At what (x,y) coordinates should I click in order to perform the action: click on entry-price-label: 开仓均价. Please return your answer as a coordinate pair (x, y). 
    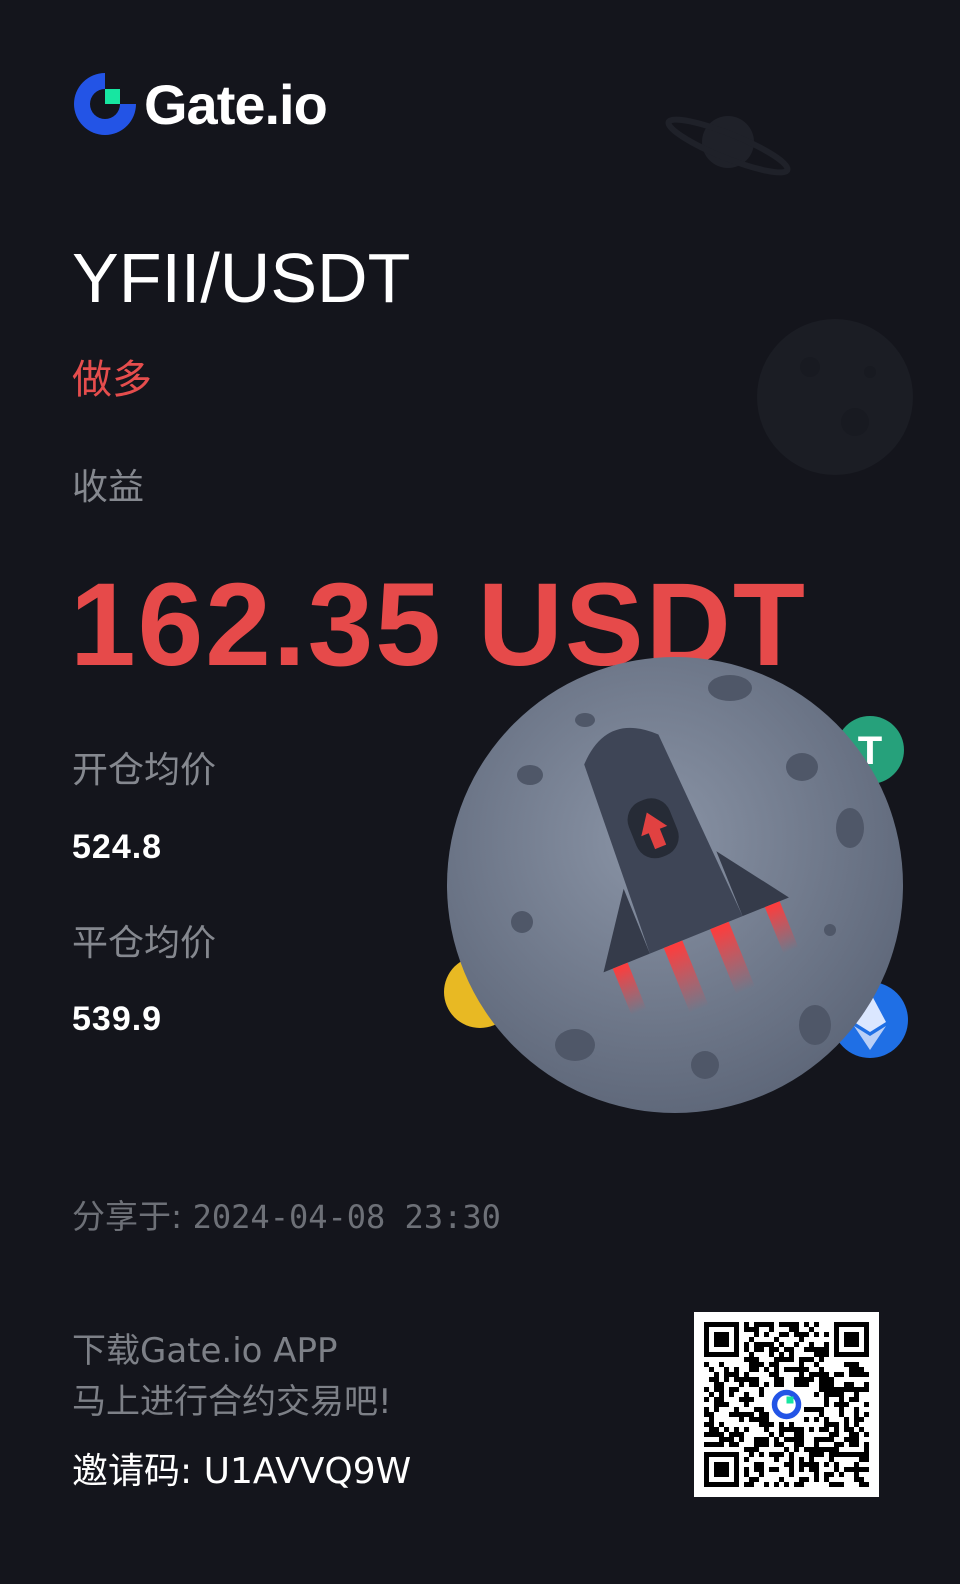
    Looking at the image, I should click on (144, 770).